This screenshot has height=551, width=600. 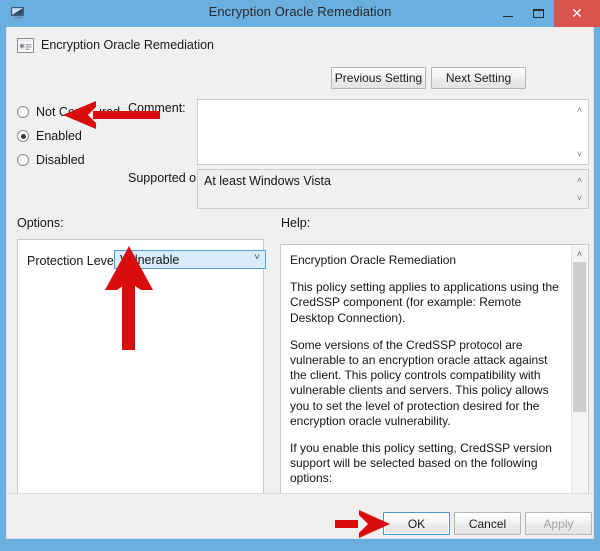 I want to click on minimize-icon, so click(x=507, y=16).